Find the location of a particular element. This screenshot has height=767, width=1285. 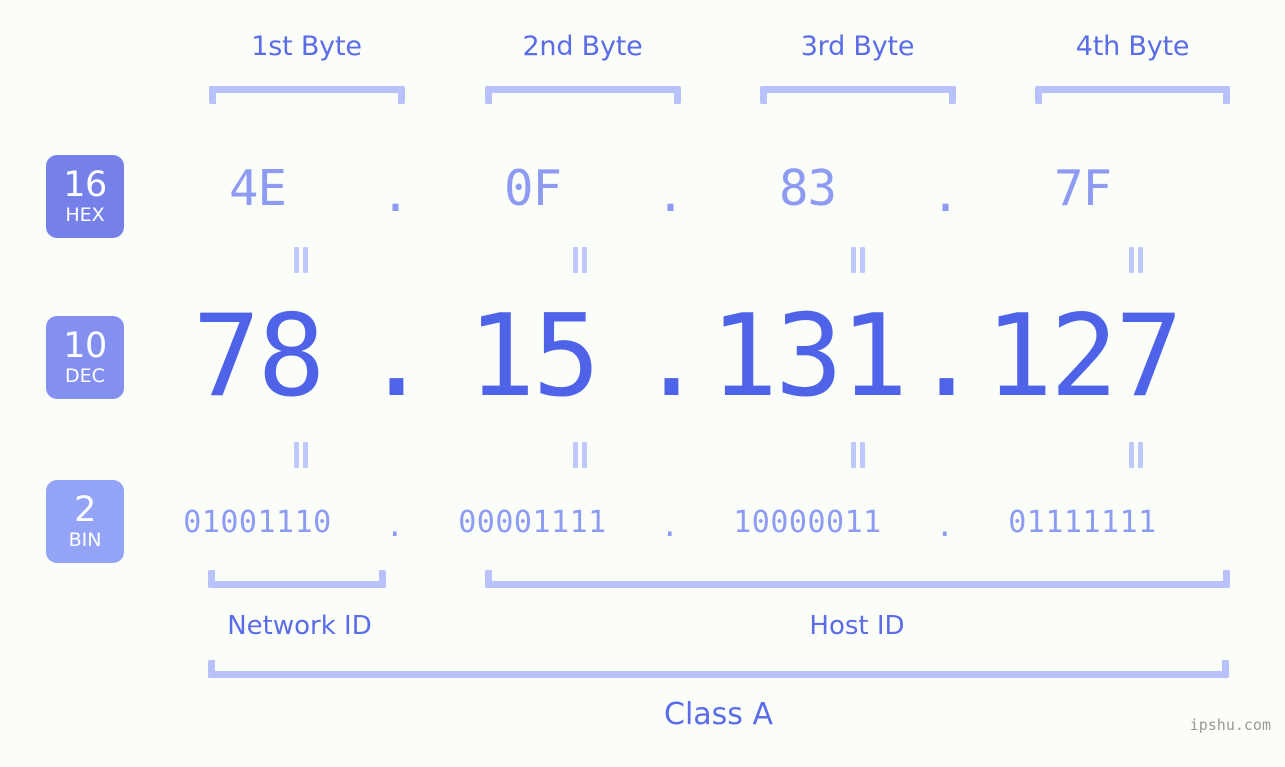

dec-byte-3: 131 is located at coordinates (809, 356).